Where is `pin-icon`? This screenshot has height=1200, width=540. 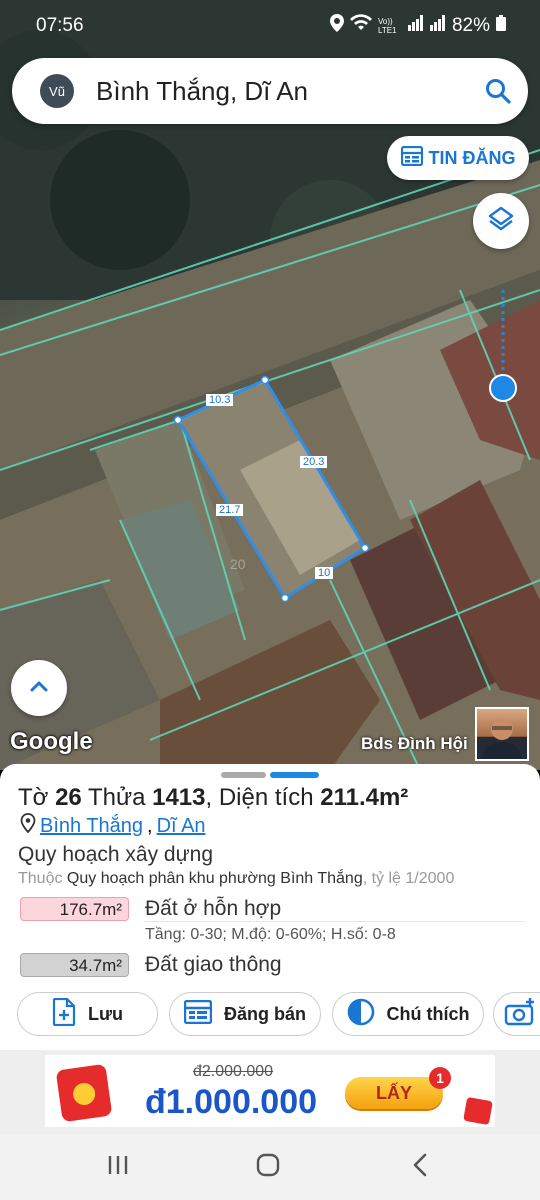 pin-icon is located at coordinates (28, 826).